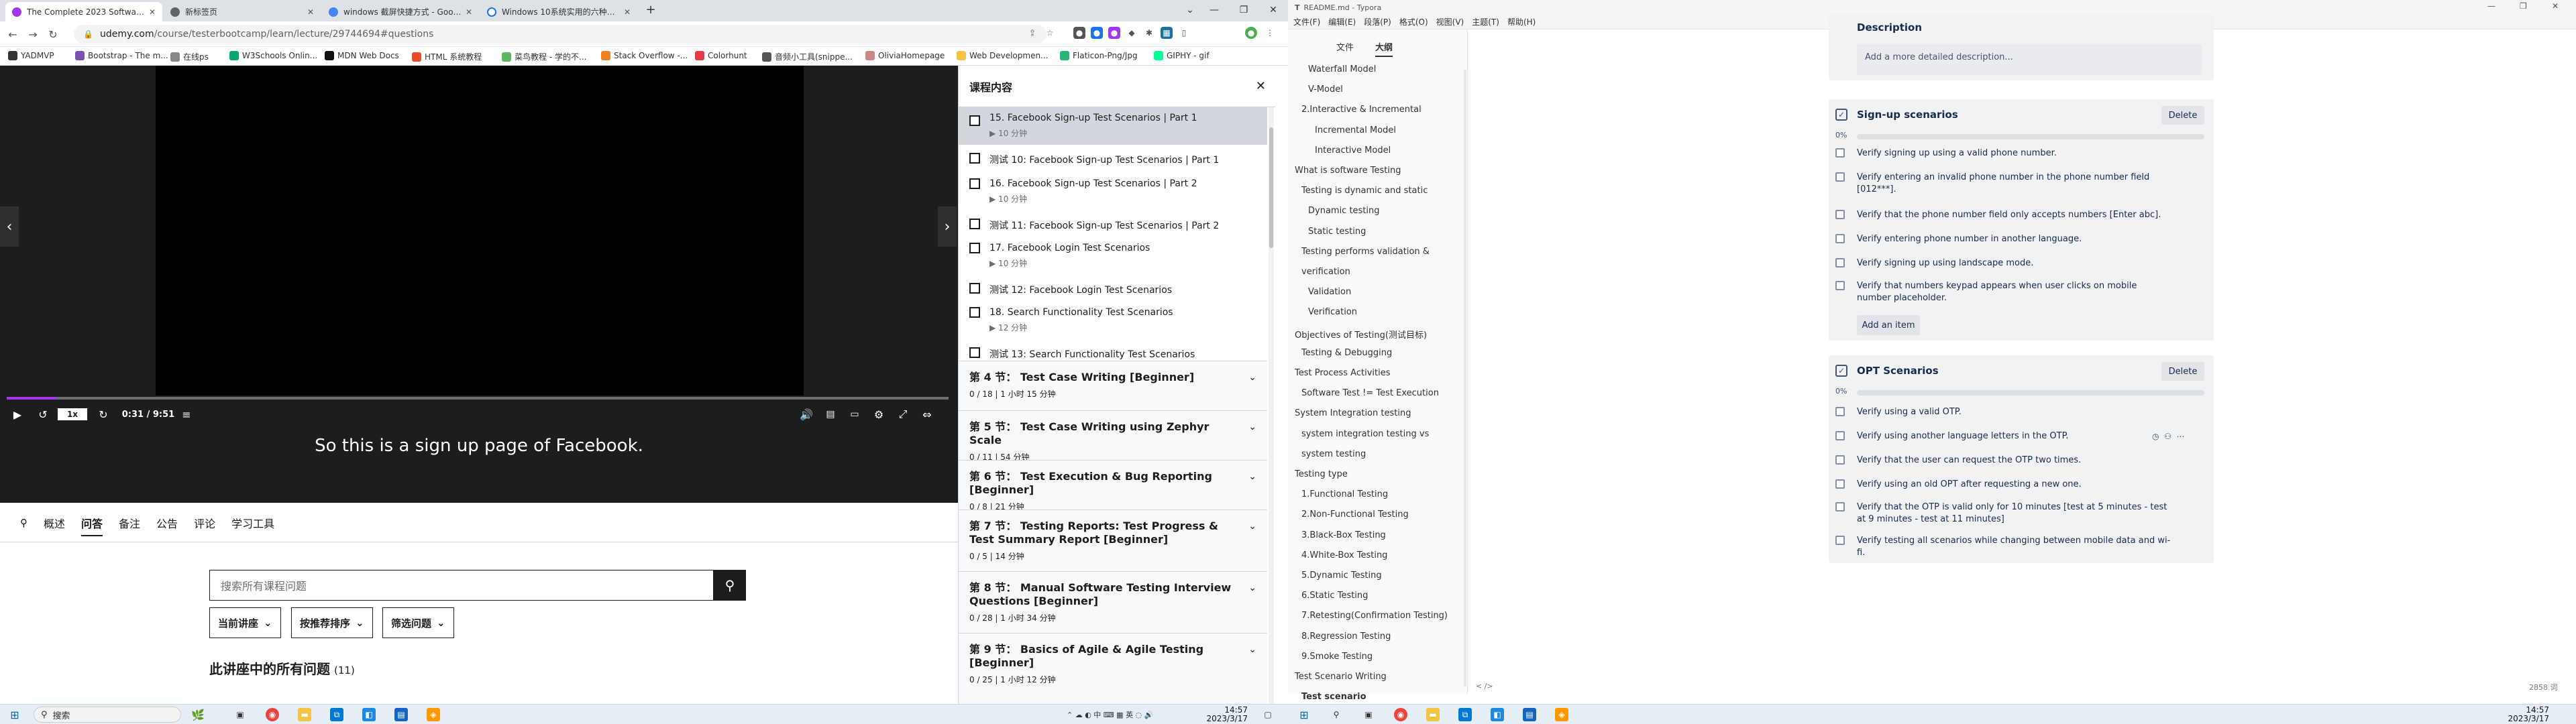  Describe the element at coordinates (186, 414) in the screenshot. I see `notes-icon: ≡` at that location.